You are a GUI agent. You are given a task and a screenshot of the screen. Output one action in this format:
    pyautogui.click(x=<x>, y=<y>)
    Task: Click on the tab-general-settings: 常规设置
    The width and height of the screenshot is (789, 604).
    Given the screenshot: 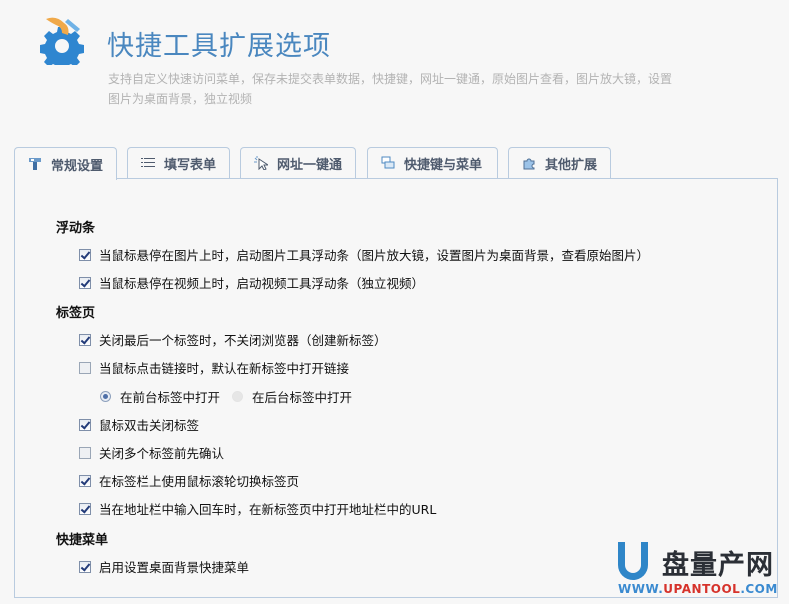 What is the action you would take?
    pyautogui.click(x=65, y=163)
    